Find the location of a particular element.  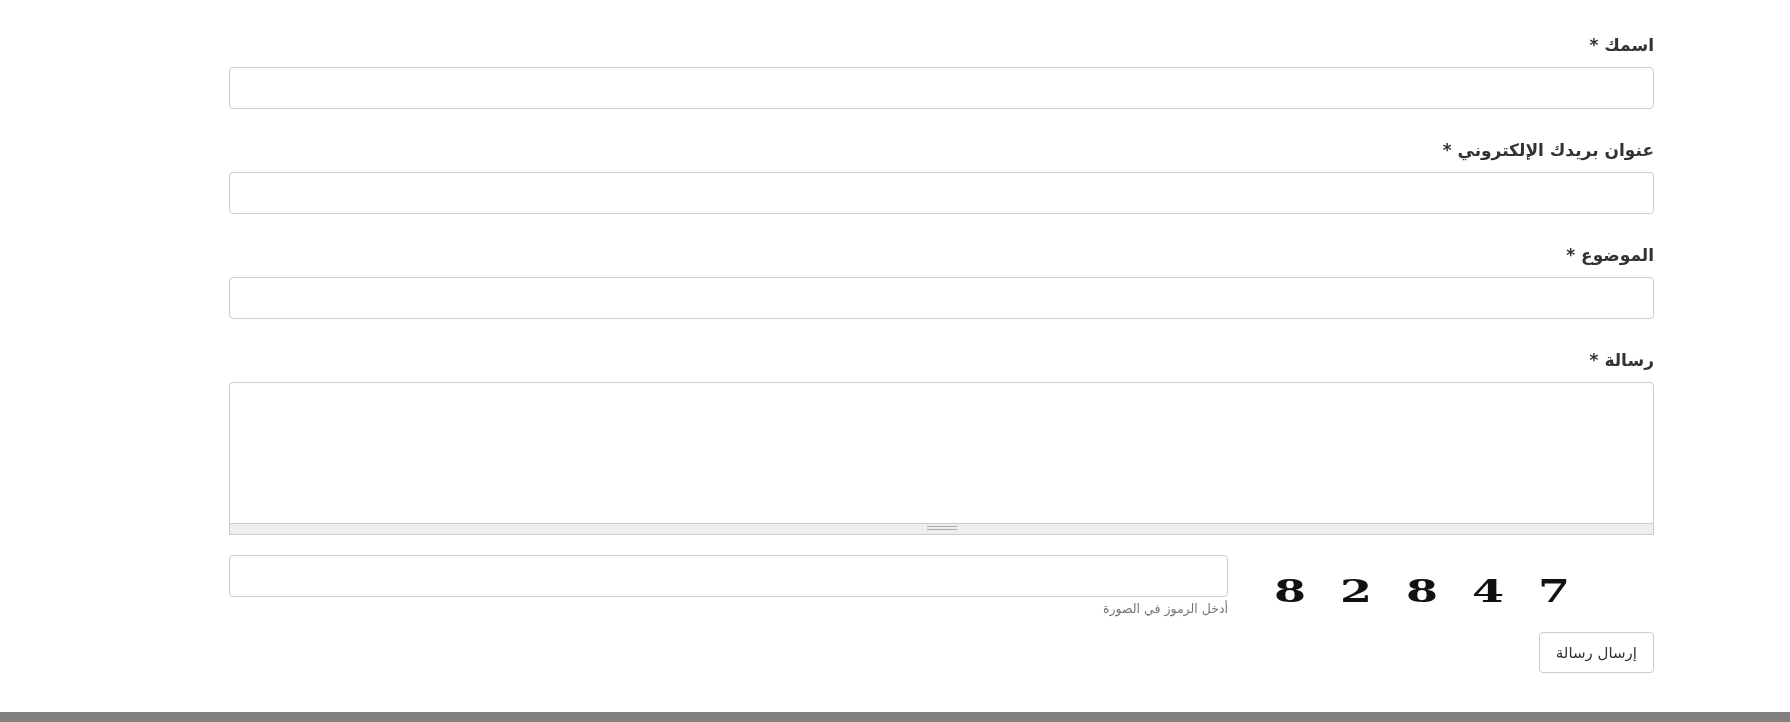

field-label: اسمك * is located at coordinates (1621, 45).